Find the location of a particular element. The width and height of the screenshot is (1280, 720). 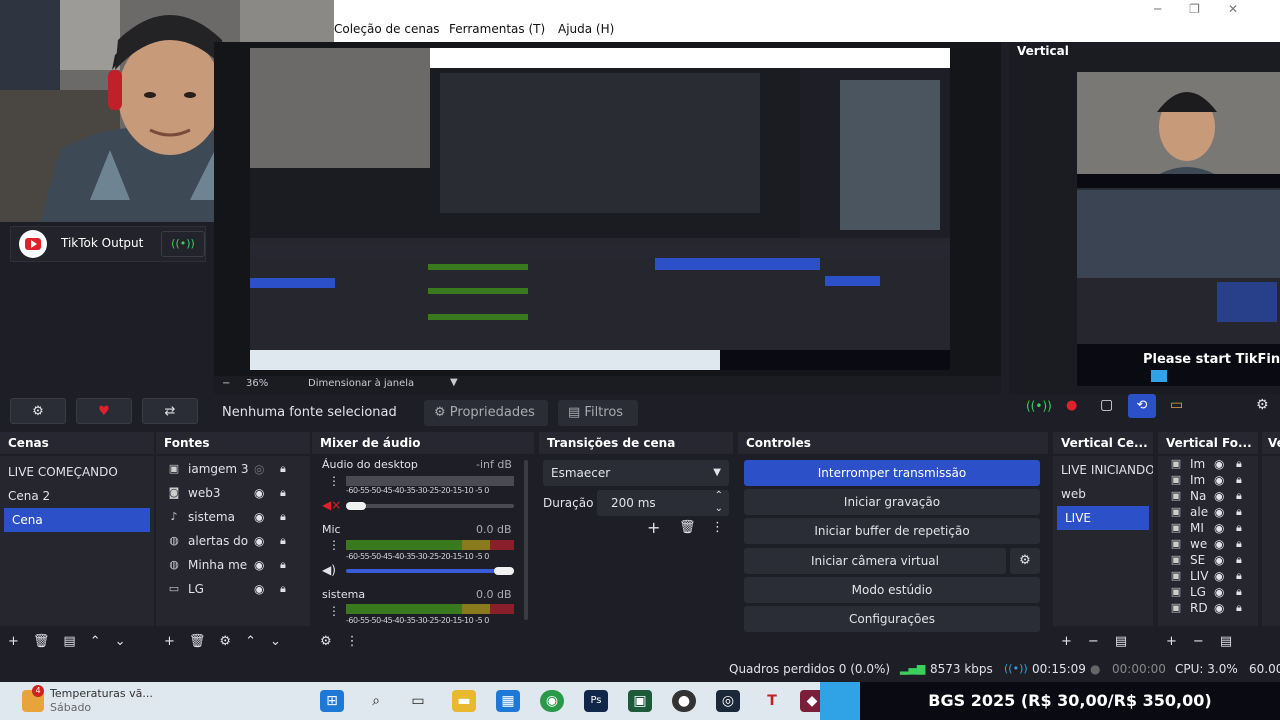

settings-button: Configurações is located at coordinates (892, 619).